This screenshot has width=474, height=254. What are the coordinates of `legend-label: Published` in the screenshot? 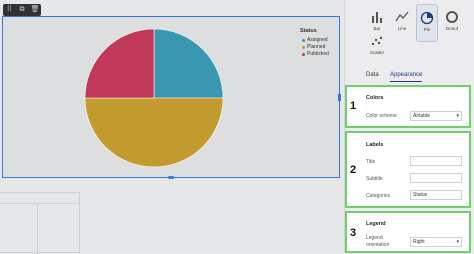 It's located at (318, 54).